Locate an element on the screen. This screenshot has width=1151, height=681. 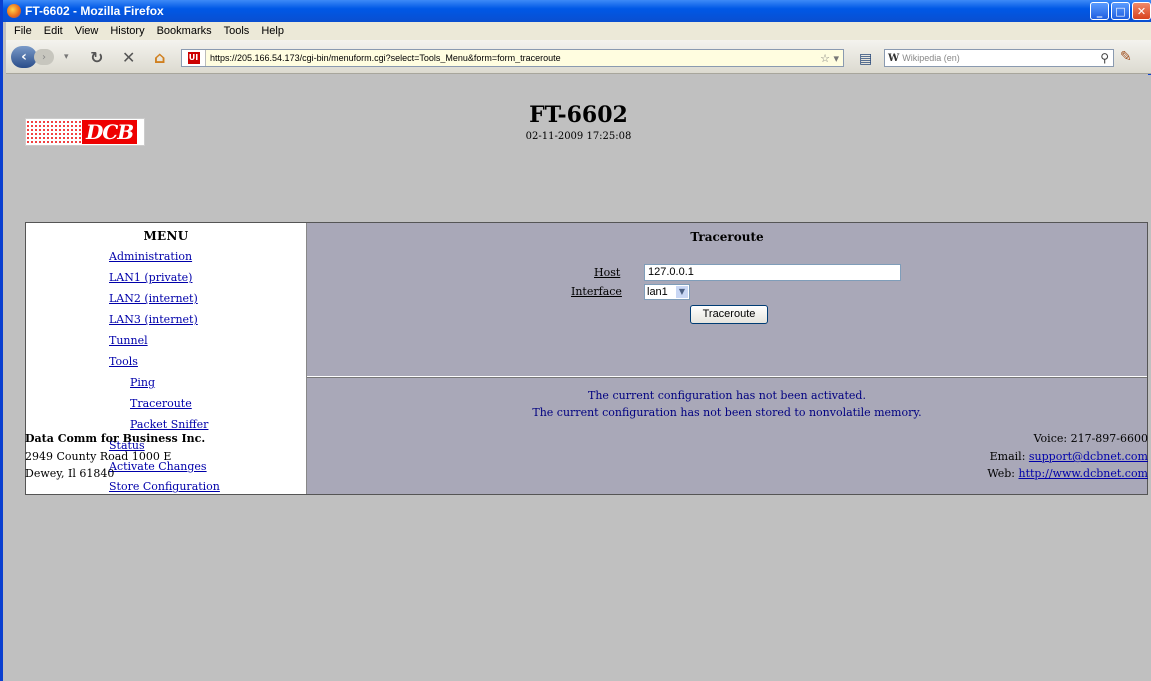
menu-file: File is located at coordinates (23, 31).